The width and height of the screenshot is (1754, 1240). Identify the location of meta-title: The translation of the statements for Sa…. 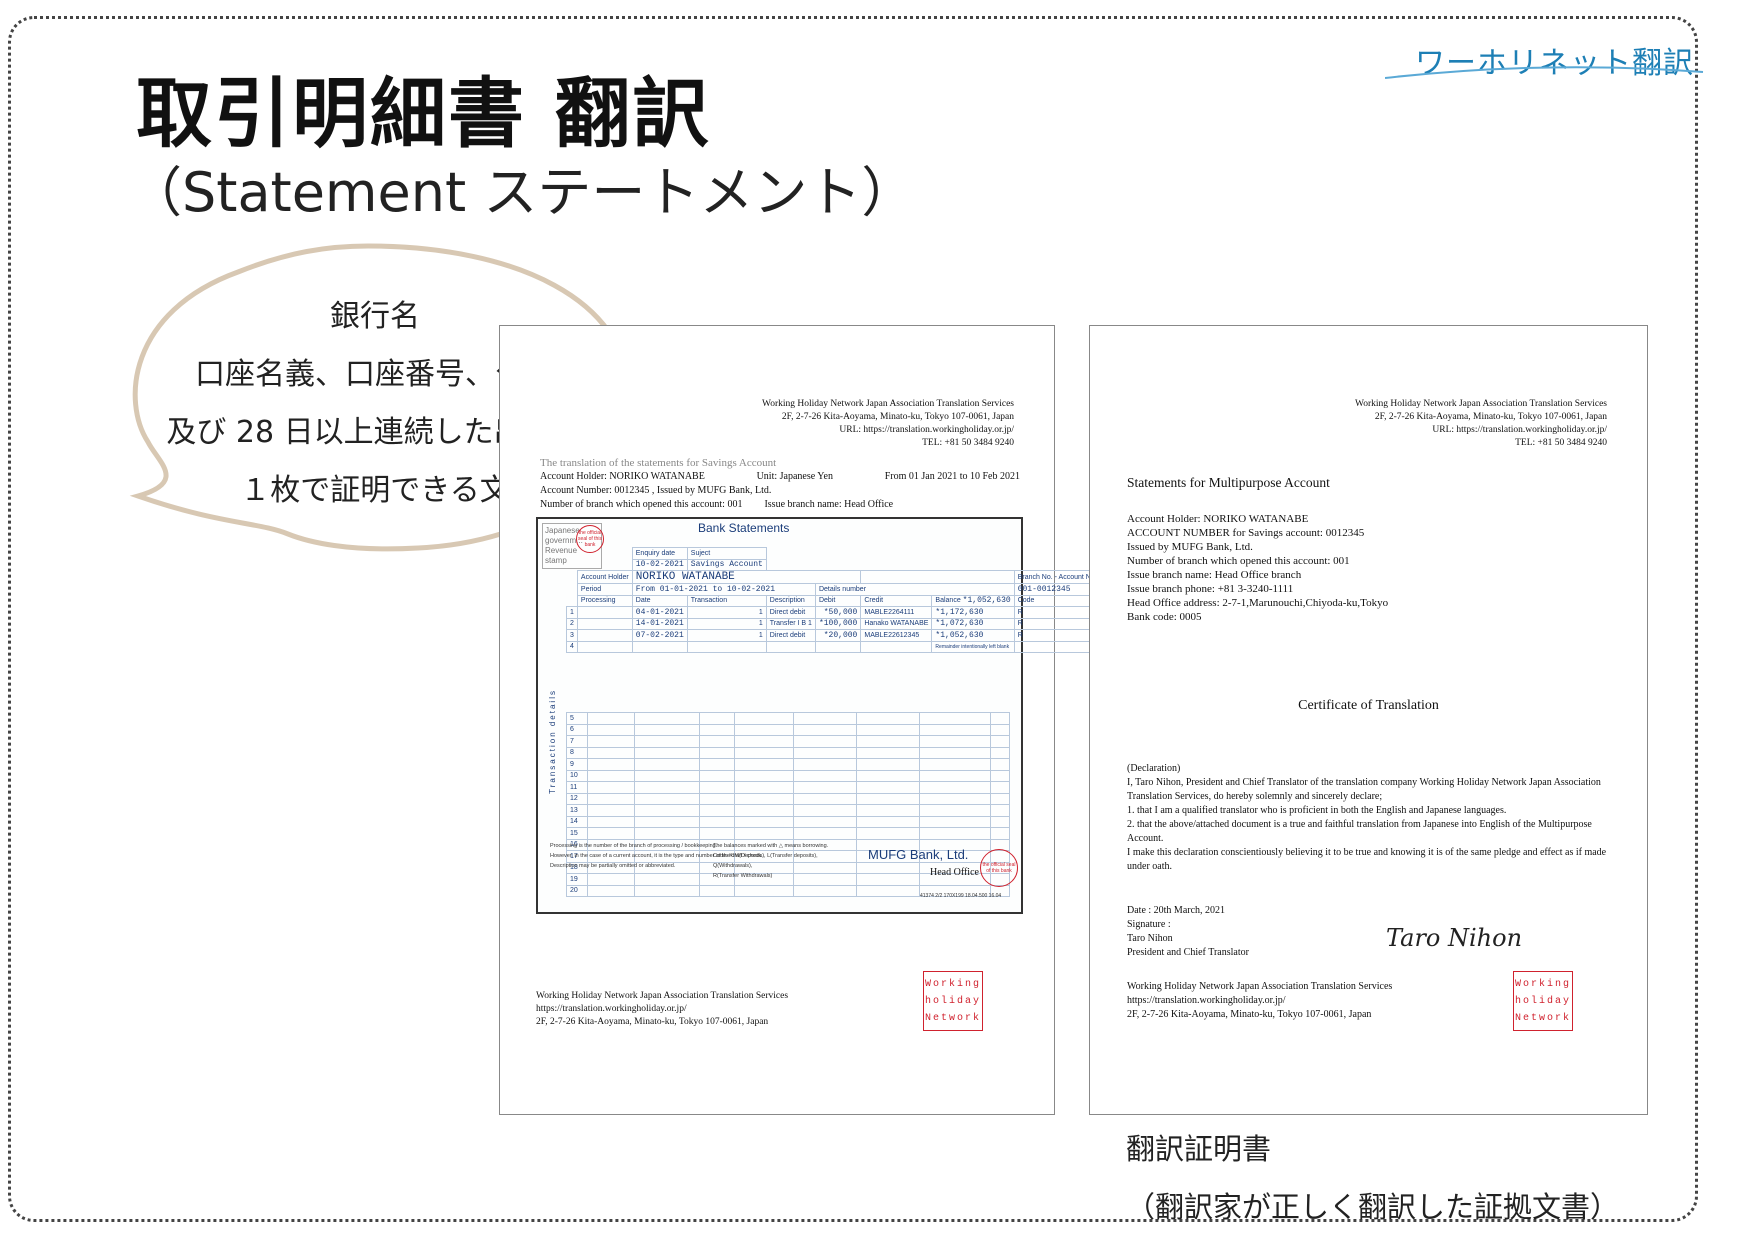
(658, 463).